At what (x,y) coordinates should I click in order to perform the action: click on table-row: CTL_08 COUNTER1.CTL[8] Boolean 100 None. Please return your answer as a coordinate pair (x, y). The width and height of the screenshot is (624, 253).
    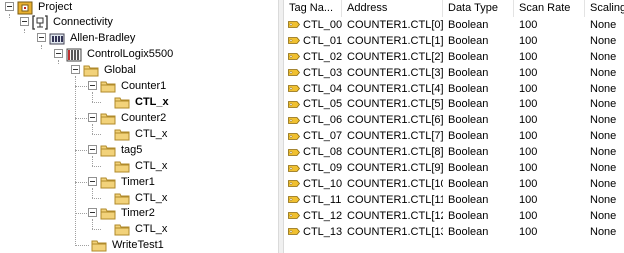
    Looking at the image, I should click on (454, 152).